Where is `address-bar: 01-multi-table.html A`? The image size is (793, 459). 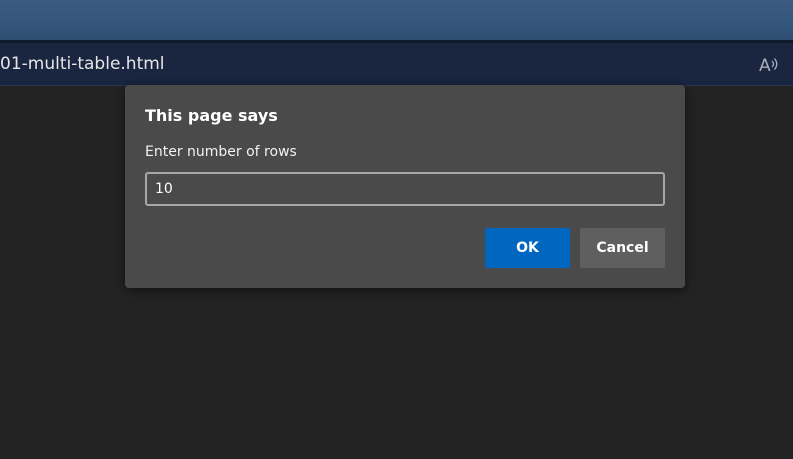
address-bar: 01-multi-table.html A is located at coordinates (396, 64).